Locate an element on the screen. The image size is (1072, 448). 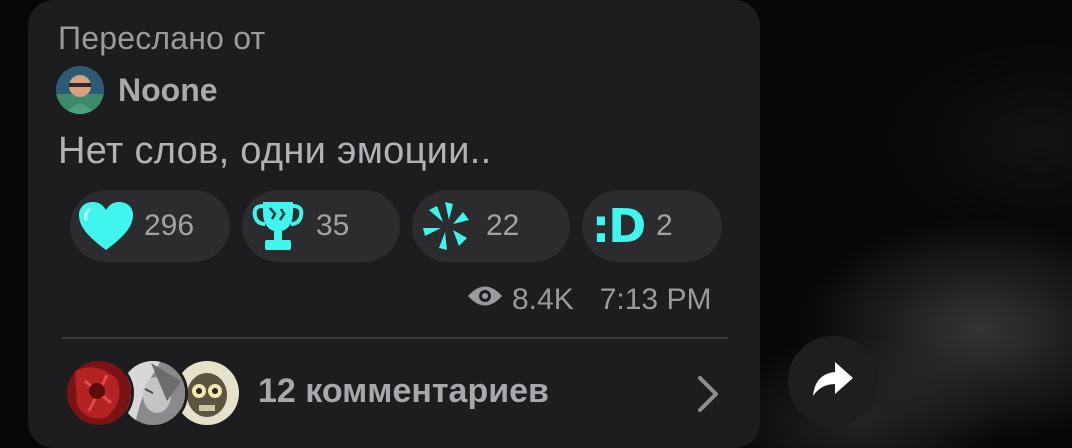
comments-count-label: 12 комментариев is located at coordinates (403, 391).